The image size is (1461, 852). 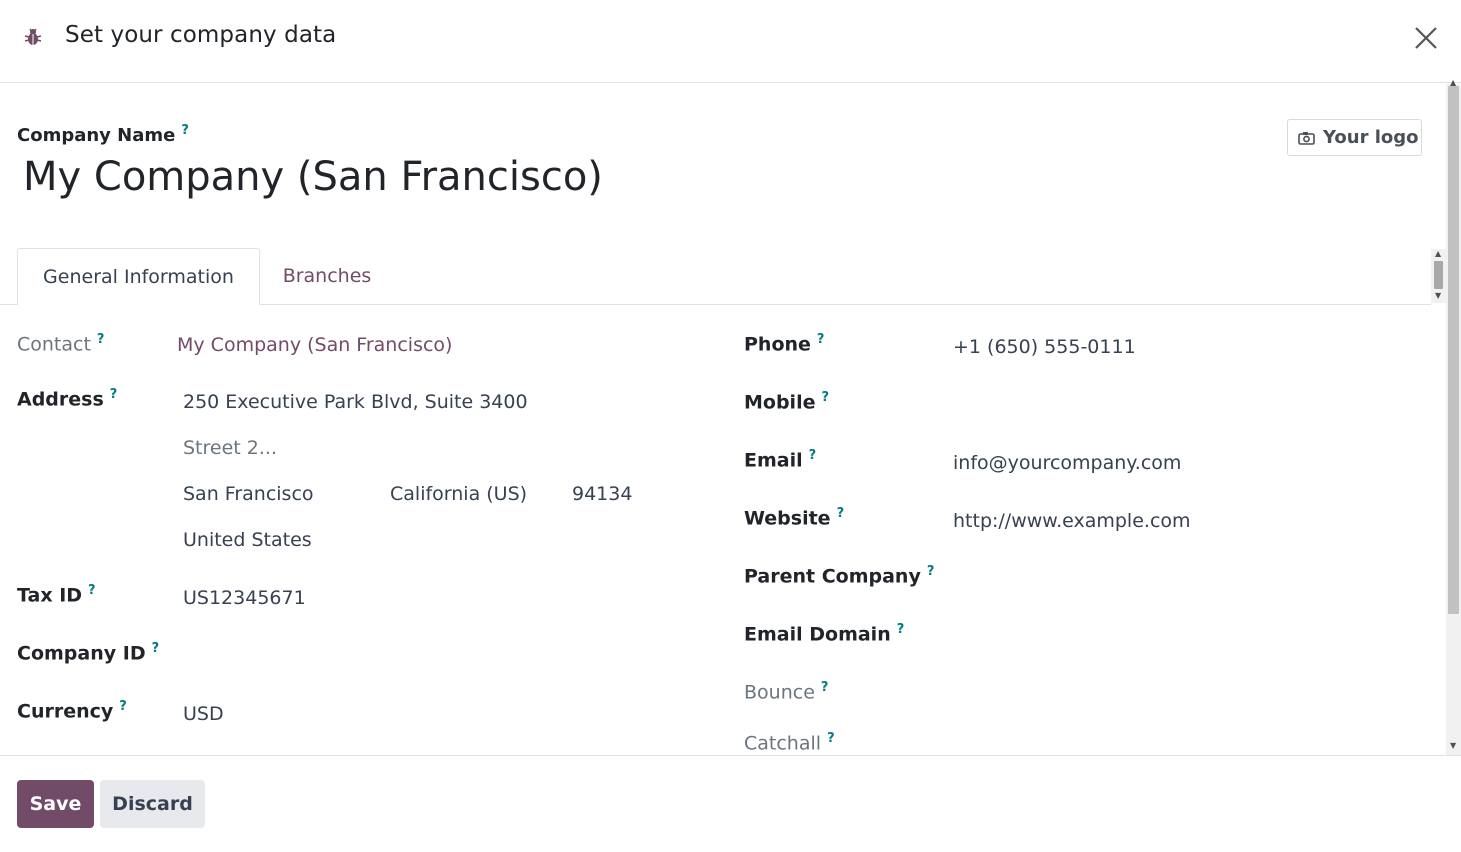 I want to click on tabs-scrollbar: ▲ ▼, so click(x=1438, y=276).